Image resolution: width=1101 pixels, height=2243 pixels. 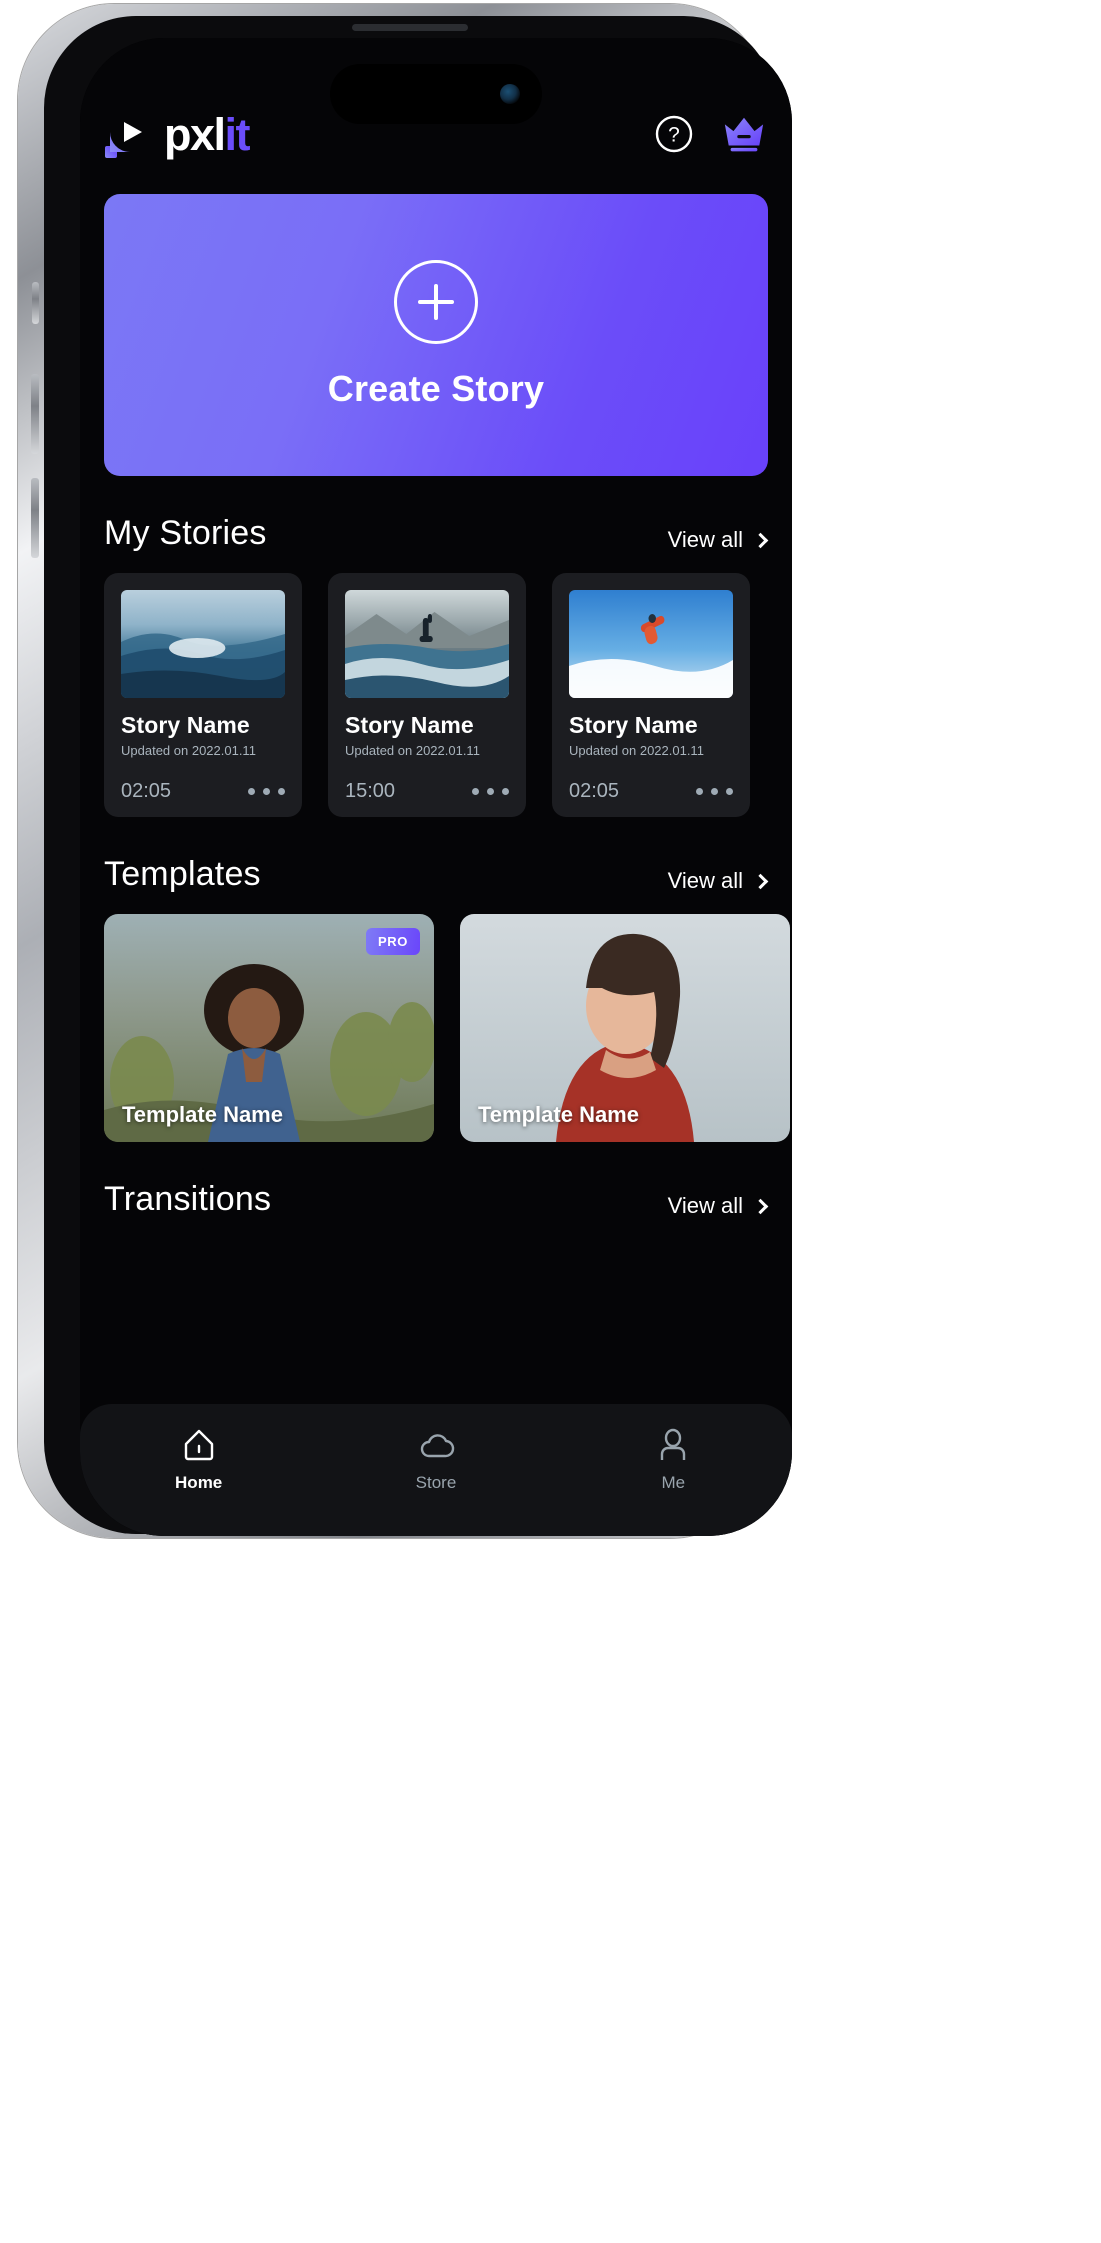 I want to click on cloud-icon, so click(x=437, y=1446).